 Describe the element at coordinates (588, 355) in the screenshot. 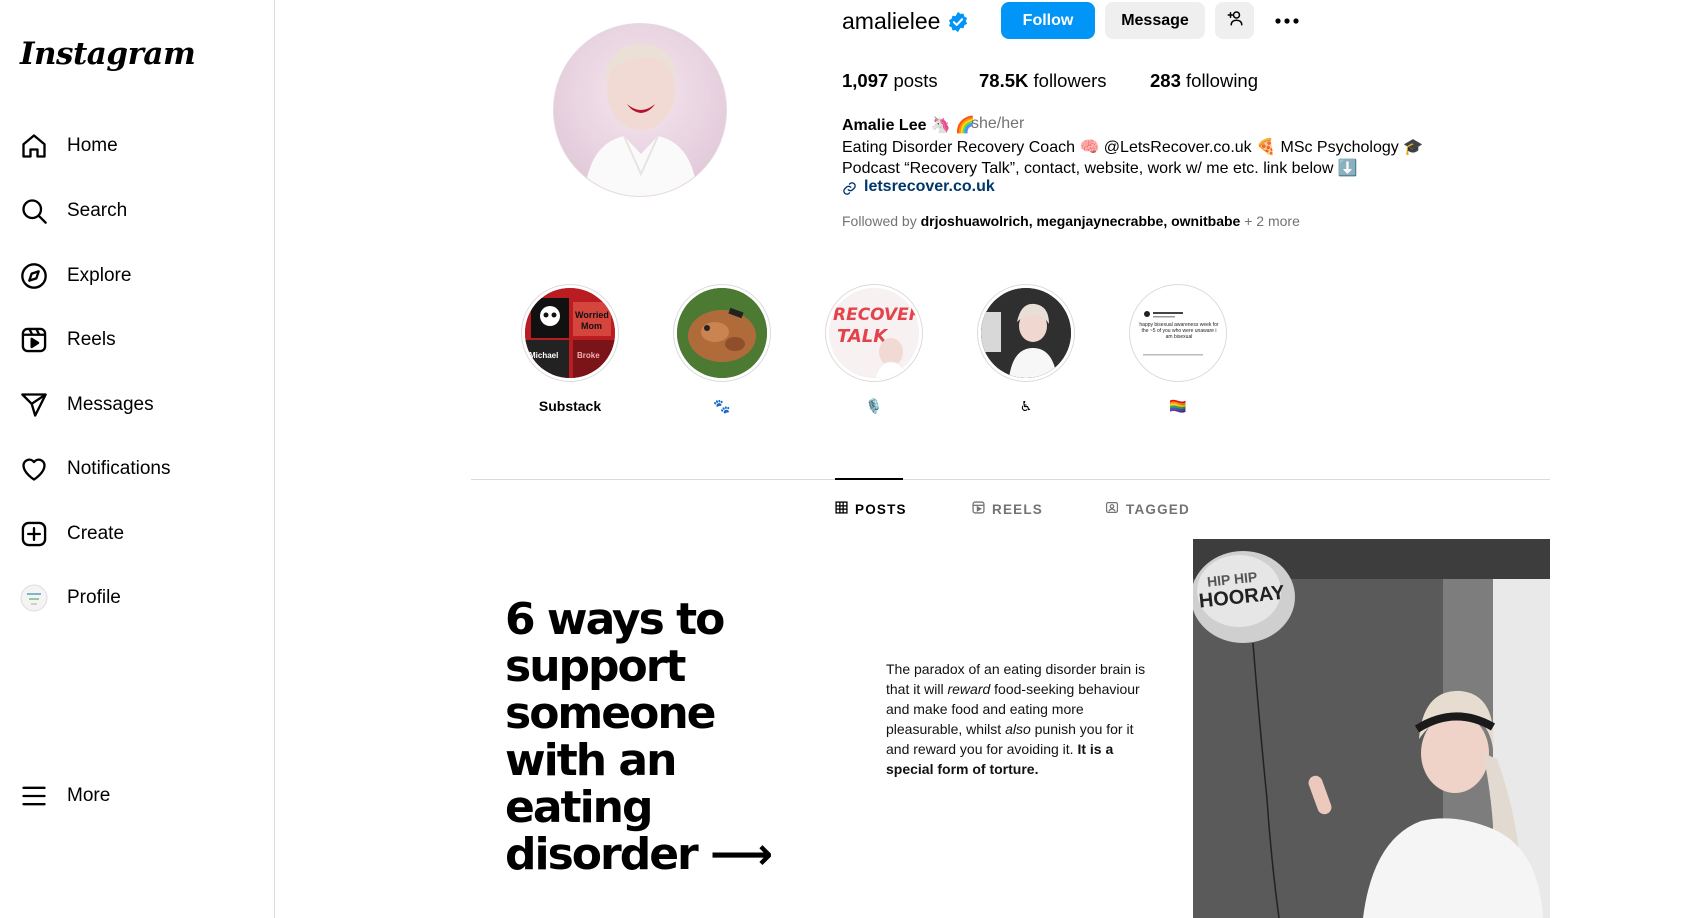

I see `highlight-thumb-text: Broke` at that location.